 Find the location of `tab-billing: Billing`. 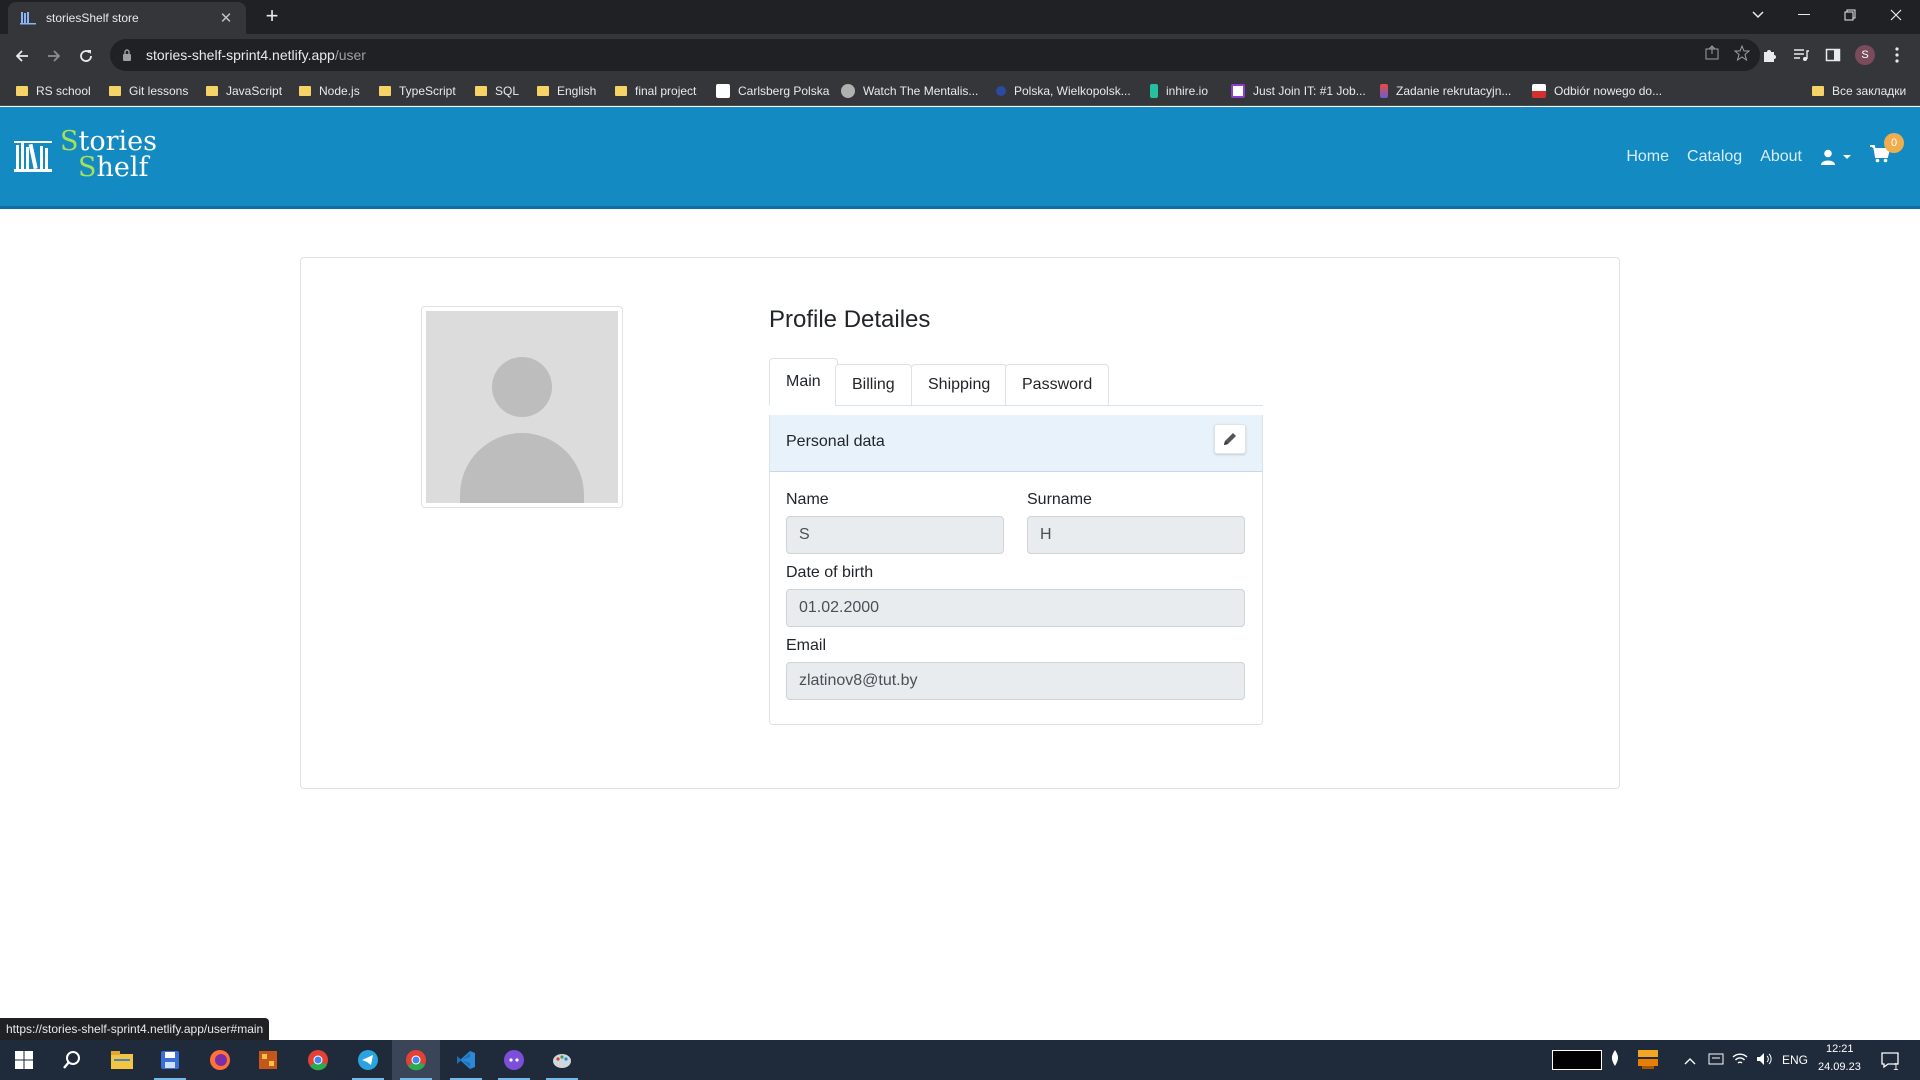

tab-billing: Billing is located at coordinates (873, 385).